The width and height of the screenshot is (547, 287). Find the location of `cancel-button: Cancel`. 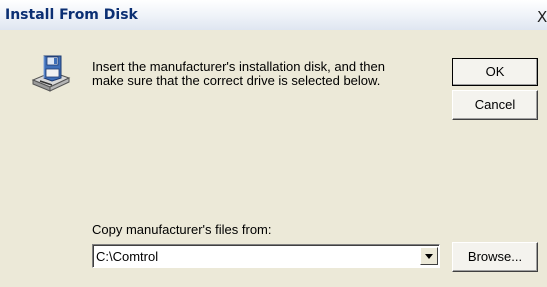

cancel-button: Cancel is located at coordinates (495, 105).